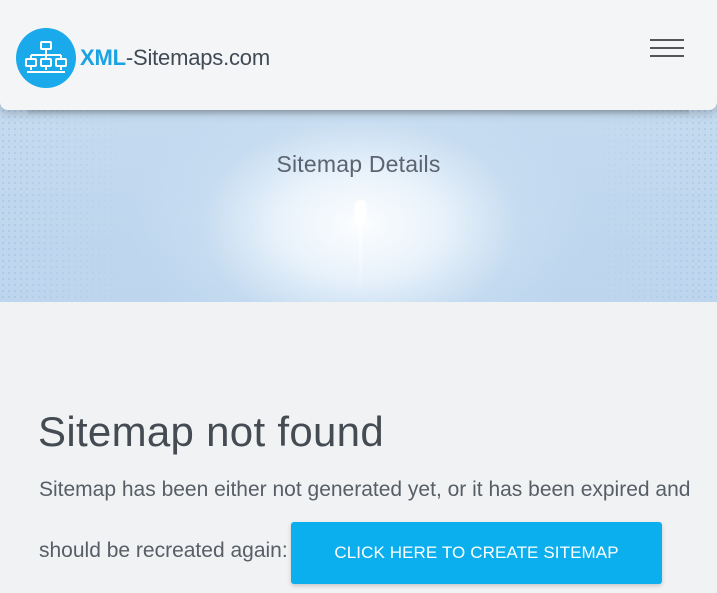  Describe the element at coordinates (358, 164) in the screenshot. I see `hero-title: Sitemap Details` at that location.